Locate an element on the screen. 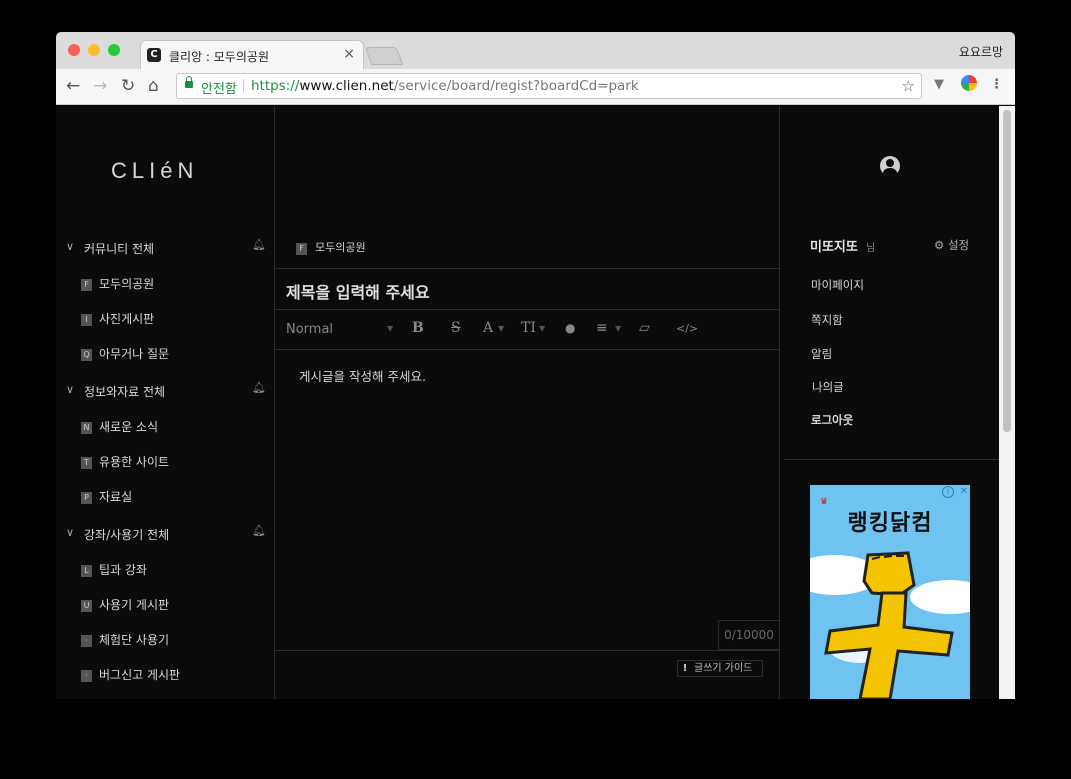 This screenshot has width=1071, height=779. editor-toolbar: Normal ▼ B S A ▼ TI ▼ ● ≡ ▼ ▱ </> is located at coordinates (527, 330).